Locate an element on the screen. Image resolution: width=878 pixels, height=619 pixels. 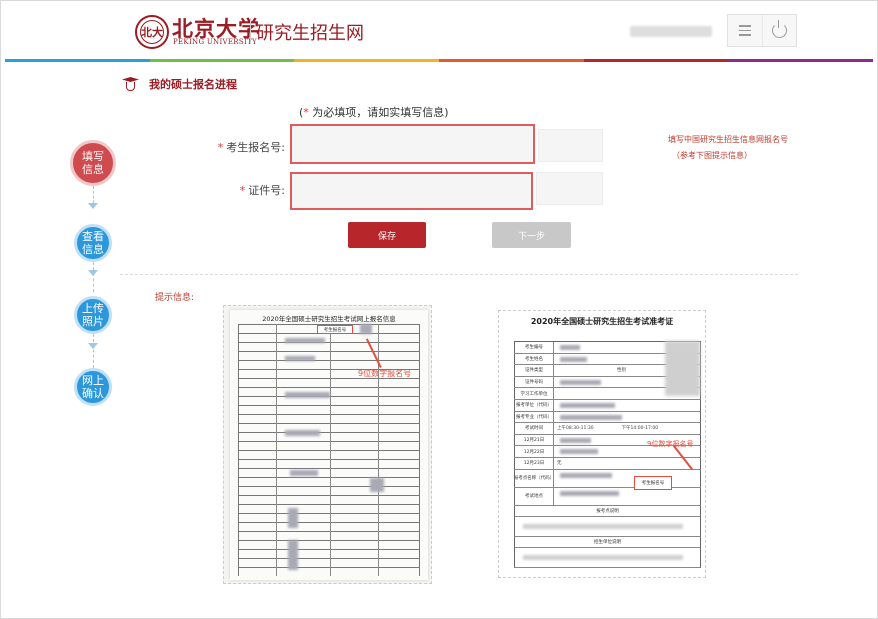
ticket-section-heading: 报考点说明 is located at coordinates (607, 511).